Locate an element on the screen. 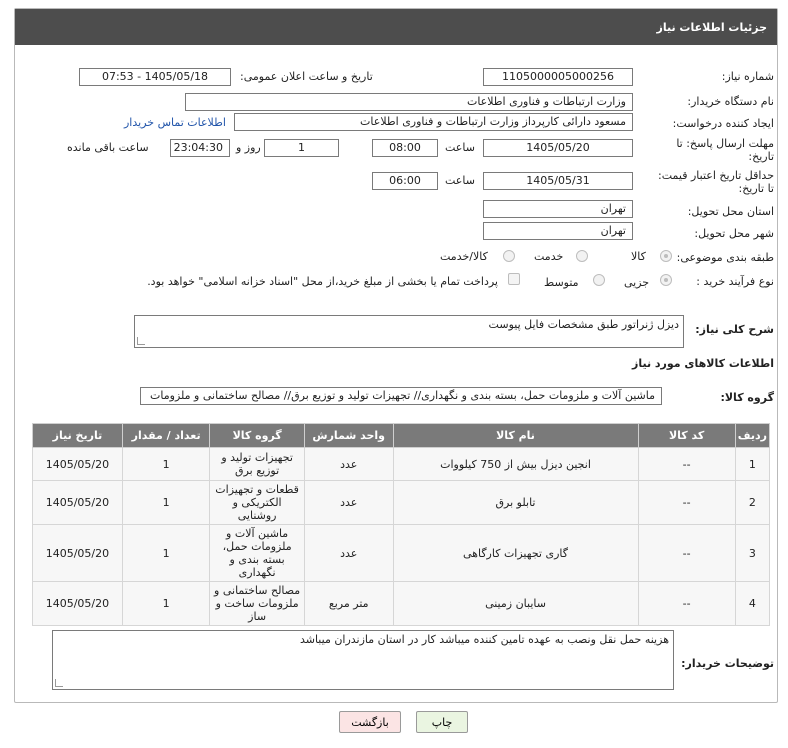  cell-item-name: گاری تجهیزات کارگاهی is located at coordinates (515, 553).